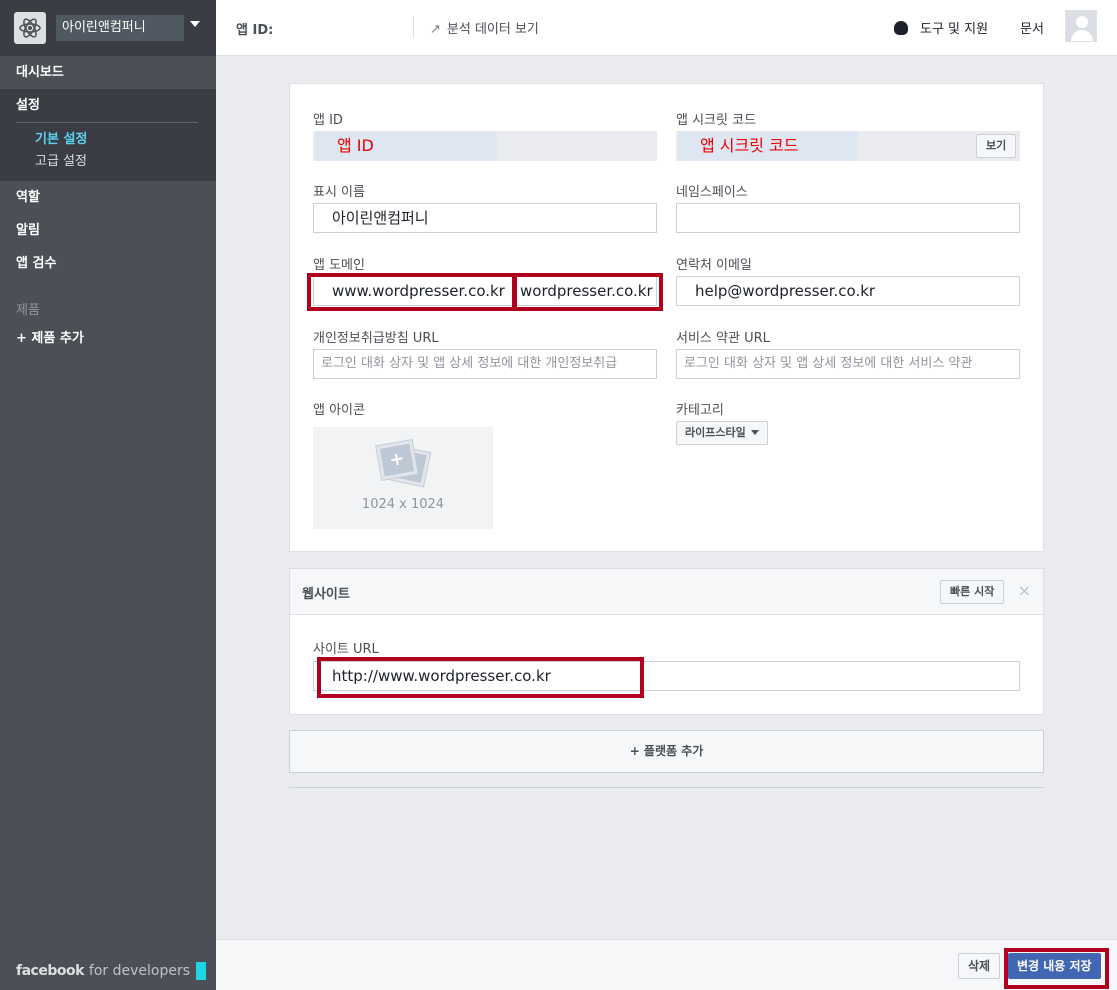  Describe the element at coordinates (326, 594) in the screenshot. I see `website-title: 웹사이트` at that location.